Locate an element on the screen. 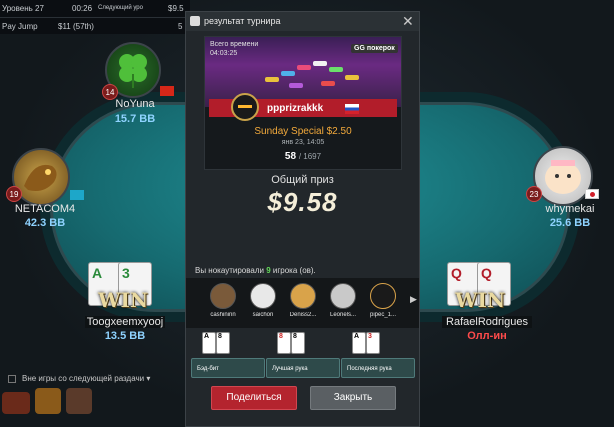 Image resolution: width=614 pixels, height=427 pixels. player-level-badge: 19 is located at coordinates (14, 194).